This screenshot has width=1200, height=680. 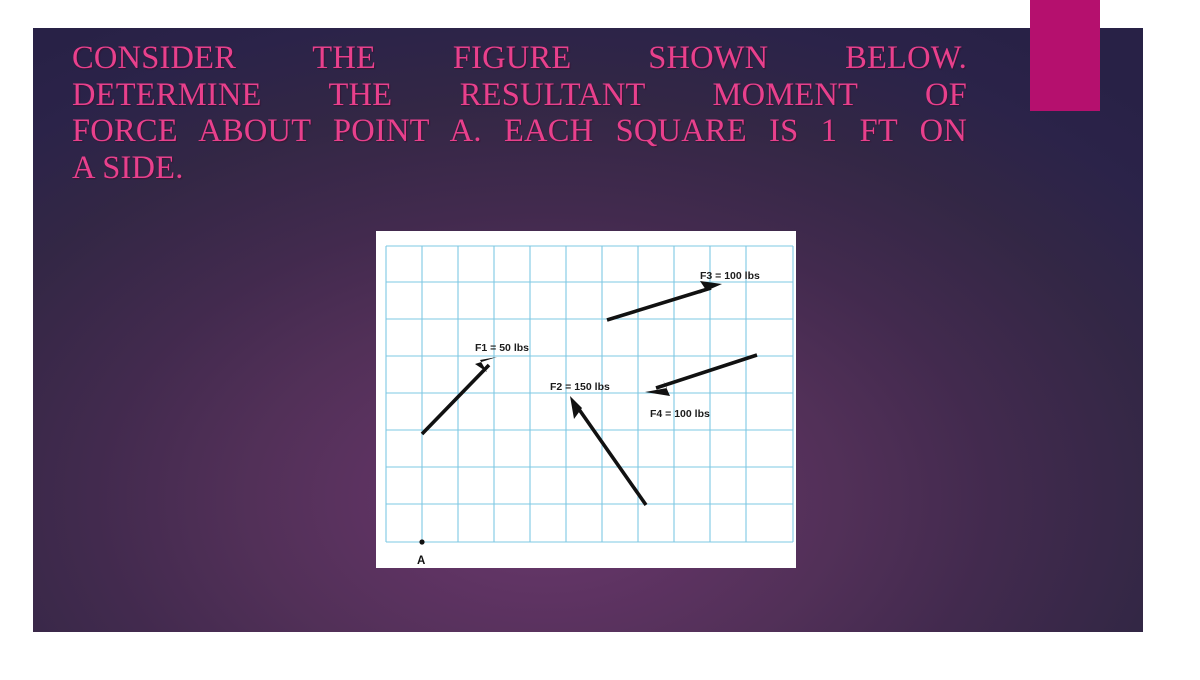 What do you see at coordinates (519, 58) in the screenshot?
I see `title-line-1: CONSIDER THE FIGURE SHOWN BELOW.` at bounding box center [519, 58].